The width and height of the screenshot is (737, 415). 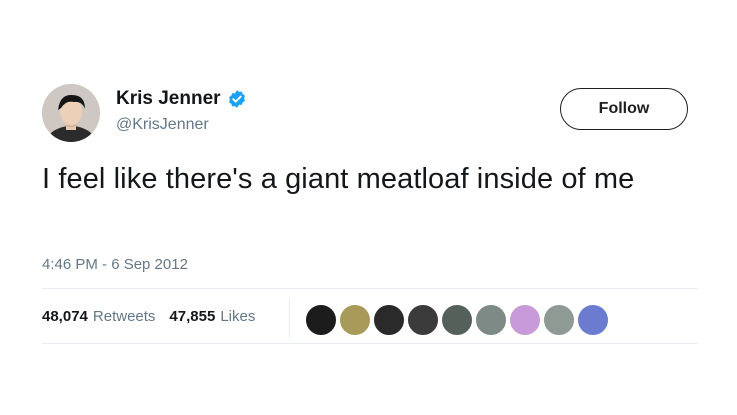 I want to click on retweets-stat: 48,074 Retweets, so click(x=98, y=316).